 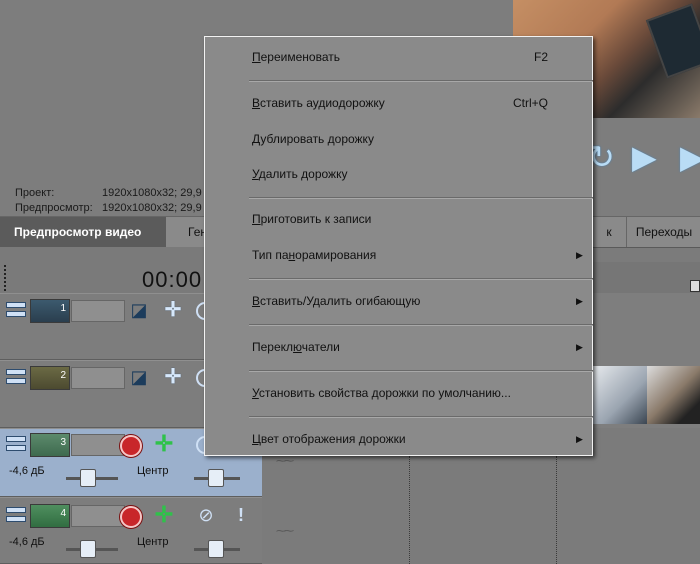 What do you see at coordinates (241, 515) in the screenshot?
I see `solo-icon: !` at bounding box center [241, 515].